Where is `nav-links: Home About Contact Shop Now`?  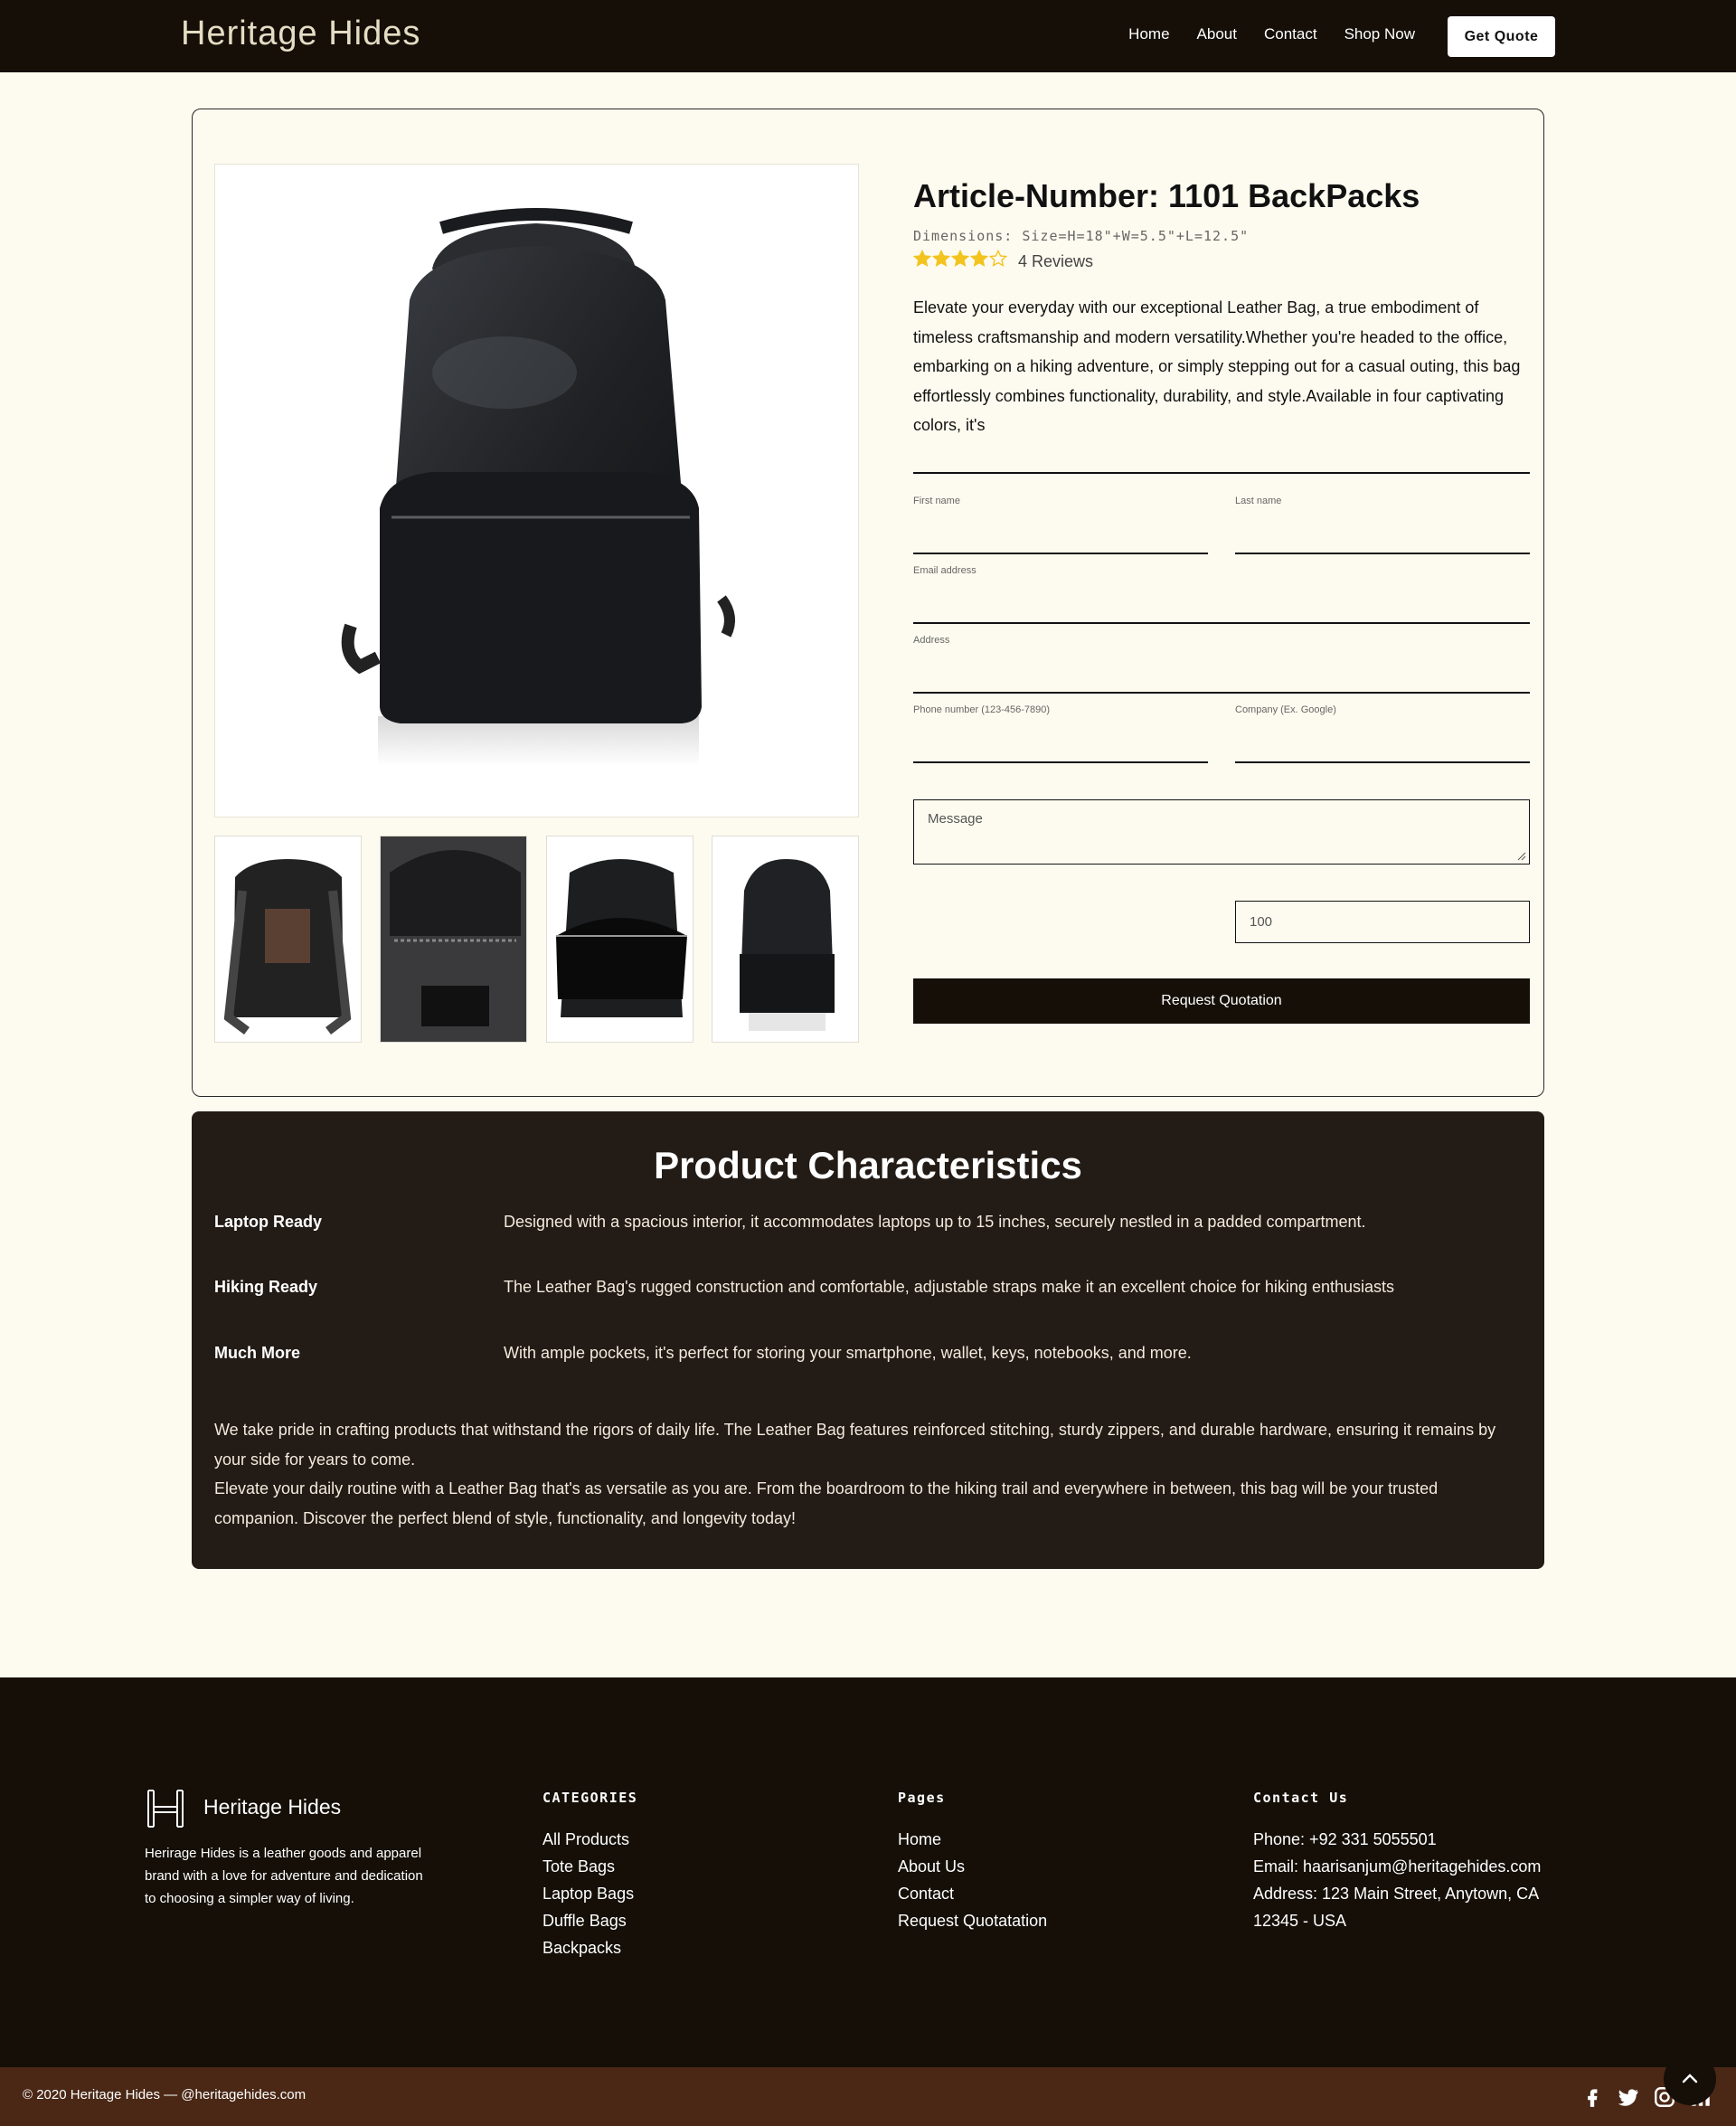 nav-links: Home About Contact Shop Now is located at coordinates (1271, 34).